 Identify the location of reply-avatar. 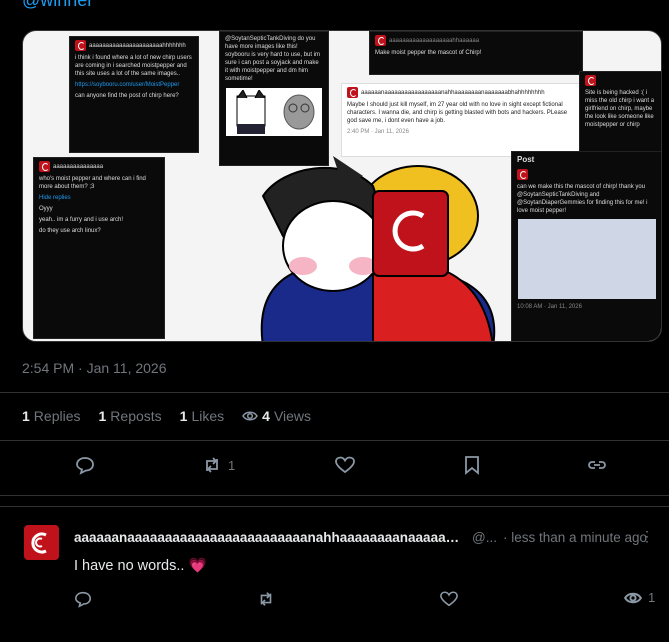
(41, 542).